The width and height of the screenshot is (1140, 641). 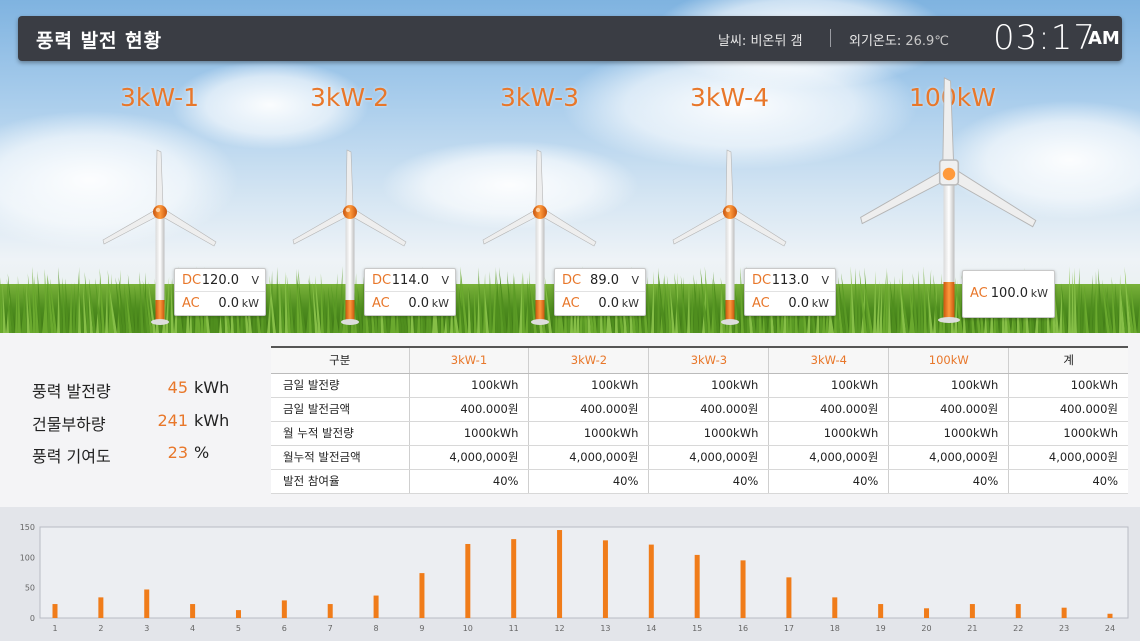 What do you see at coordinates (730, 97) in the screenshot?
I see `turbine-label: 3kW-4` at bounding box center [730, 97].